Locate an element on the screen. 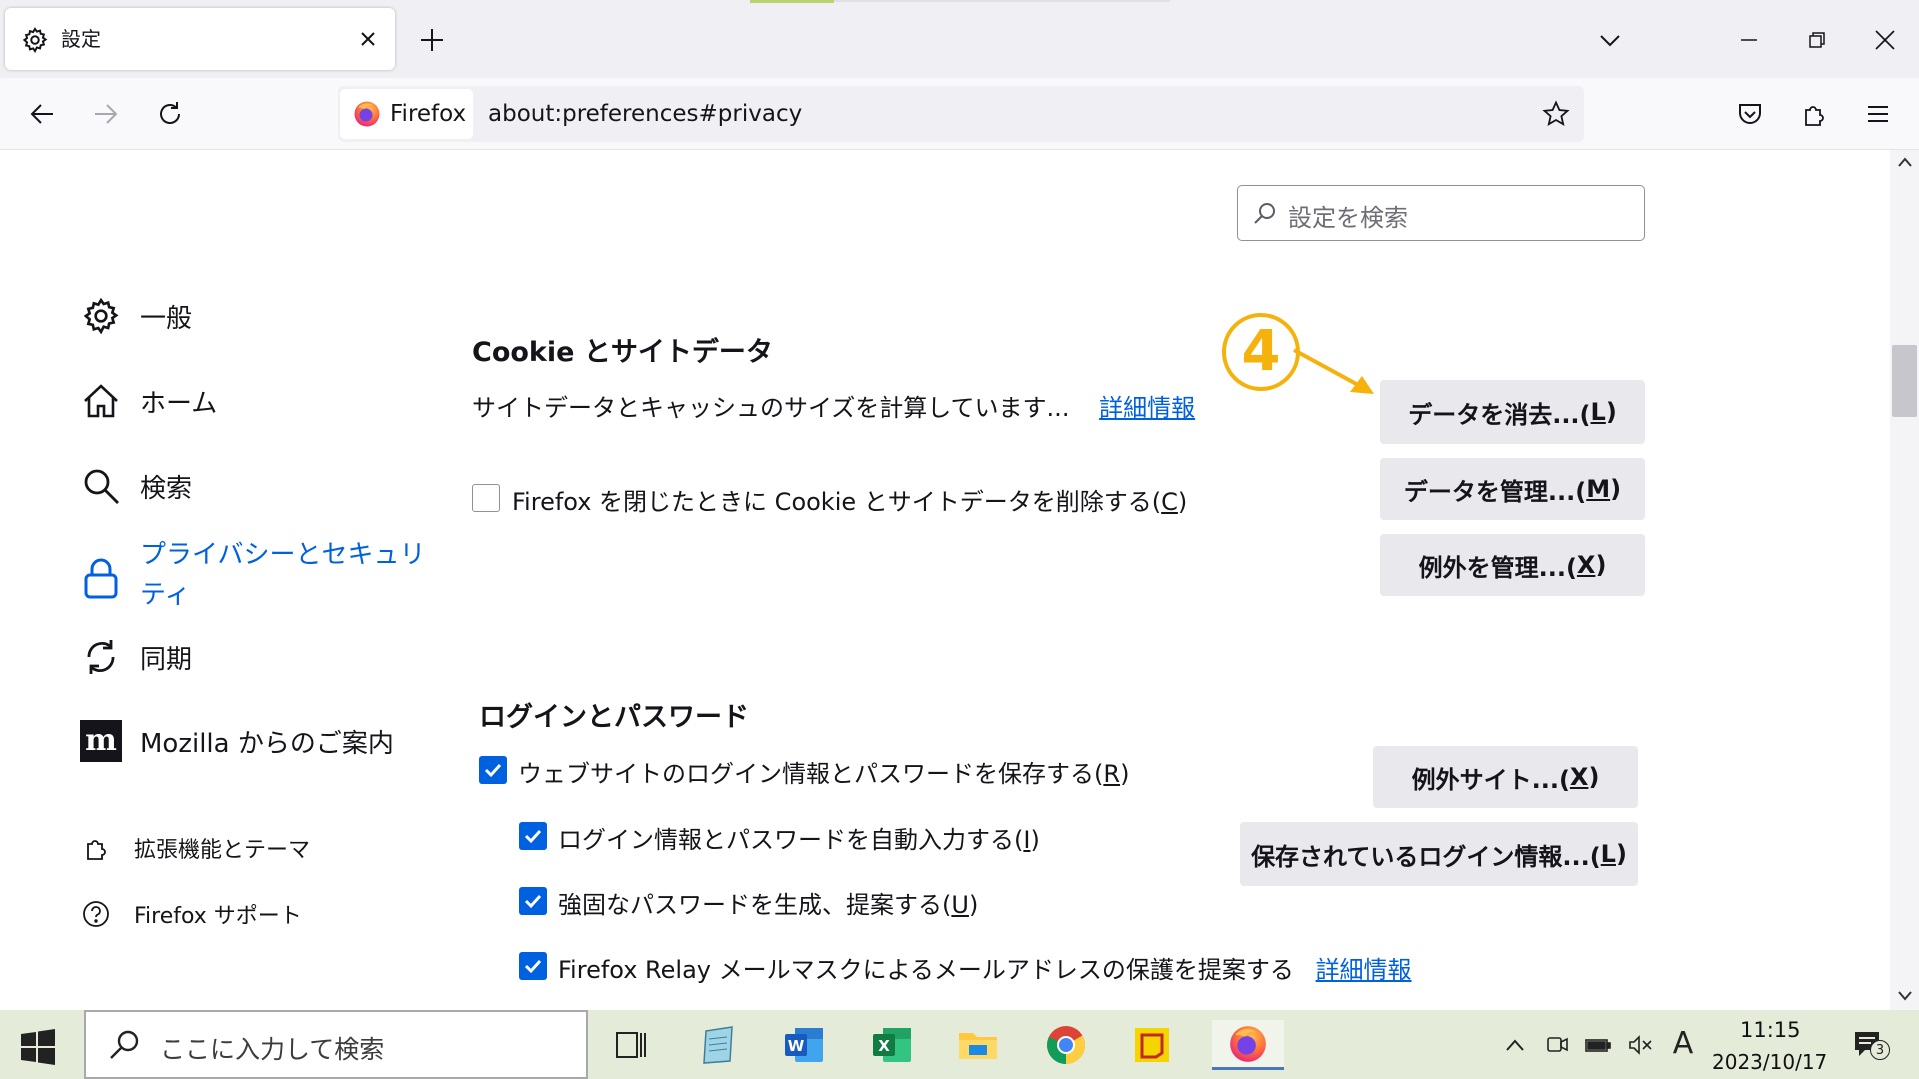 The image size is (1919, 1079). taskbar-sticky-app is located at coordinates (1152, 1045).